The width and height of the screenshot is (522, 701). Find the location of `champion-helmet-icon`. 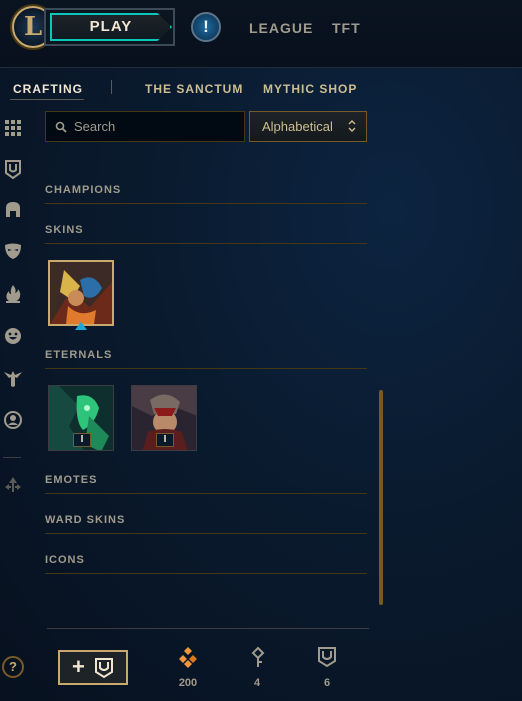

champion-helmet-icon is located at coordinates (13, 210).